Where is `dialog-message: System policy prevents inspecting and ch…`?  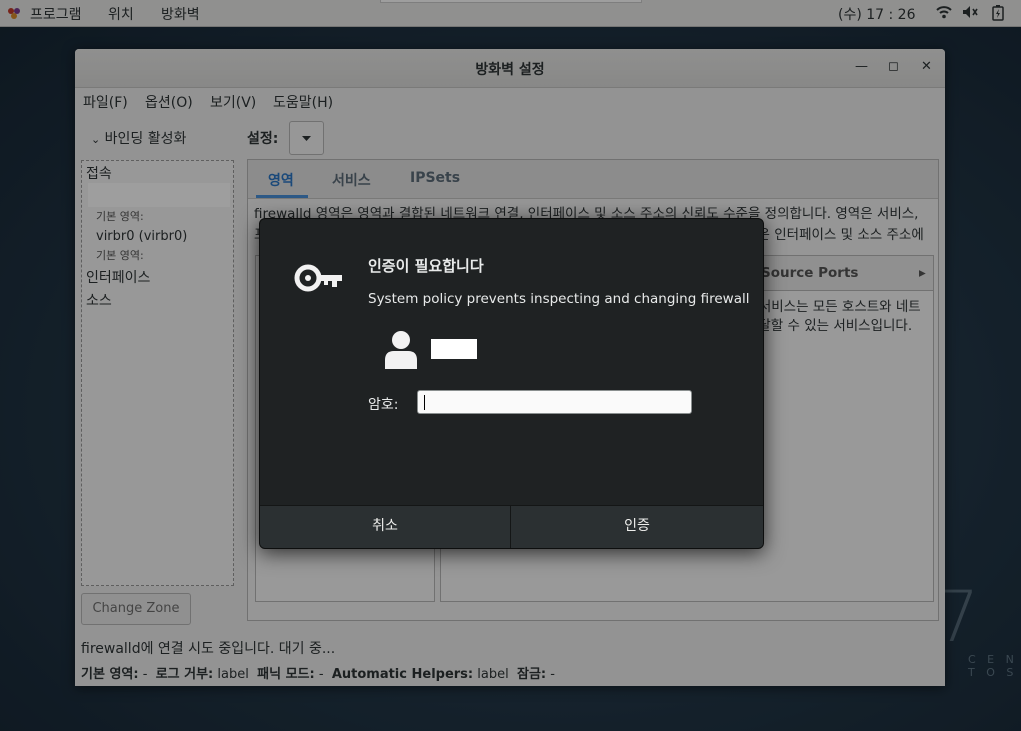
dialog-message: System policy prevents inspecting and ch… is located at coordinates (559, 299).